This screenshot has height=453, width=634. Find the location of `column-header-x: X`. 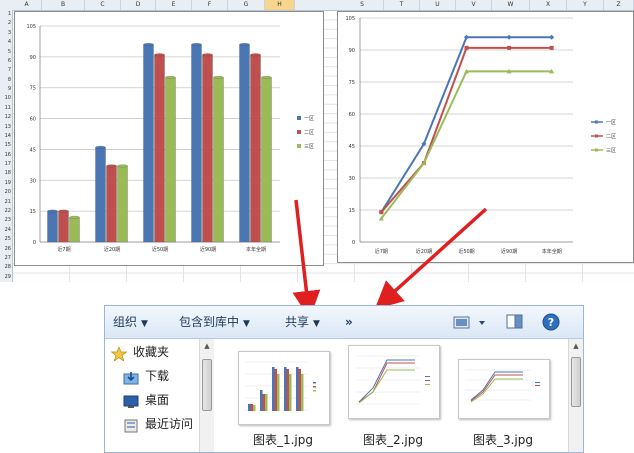

column-header-x: X is located at coordinates (548, 5).